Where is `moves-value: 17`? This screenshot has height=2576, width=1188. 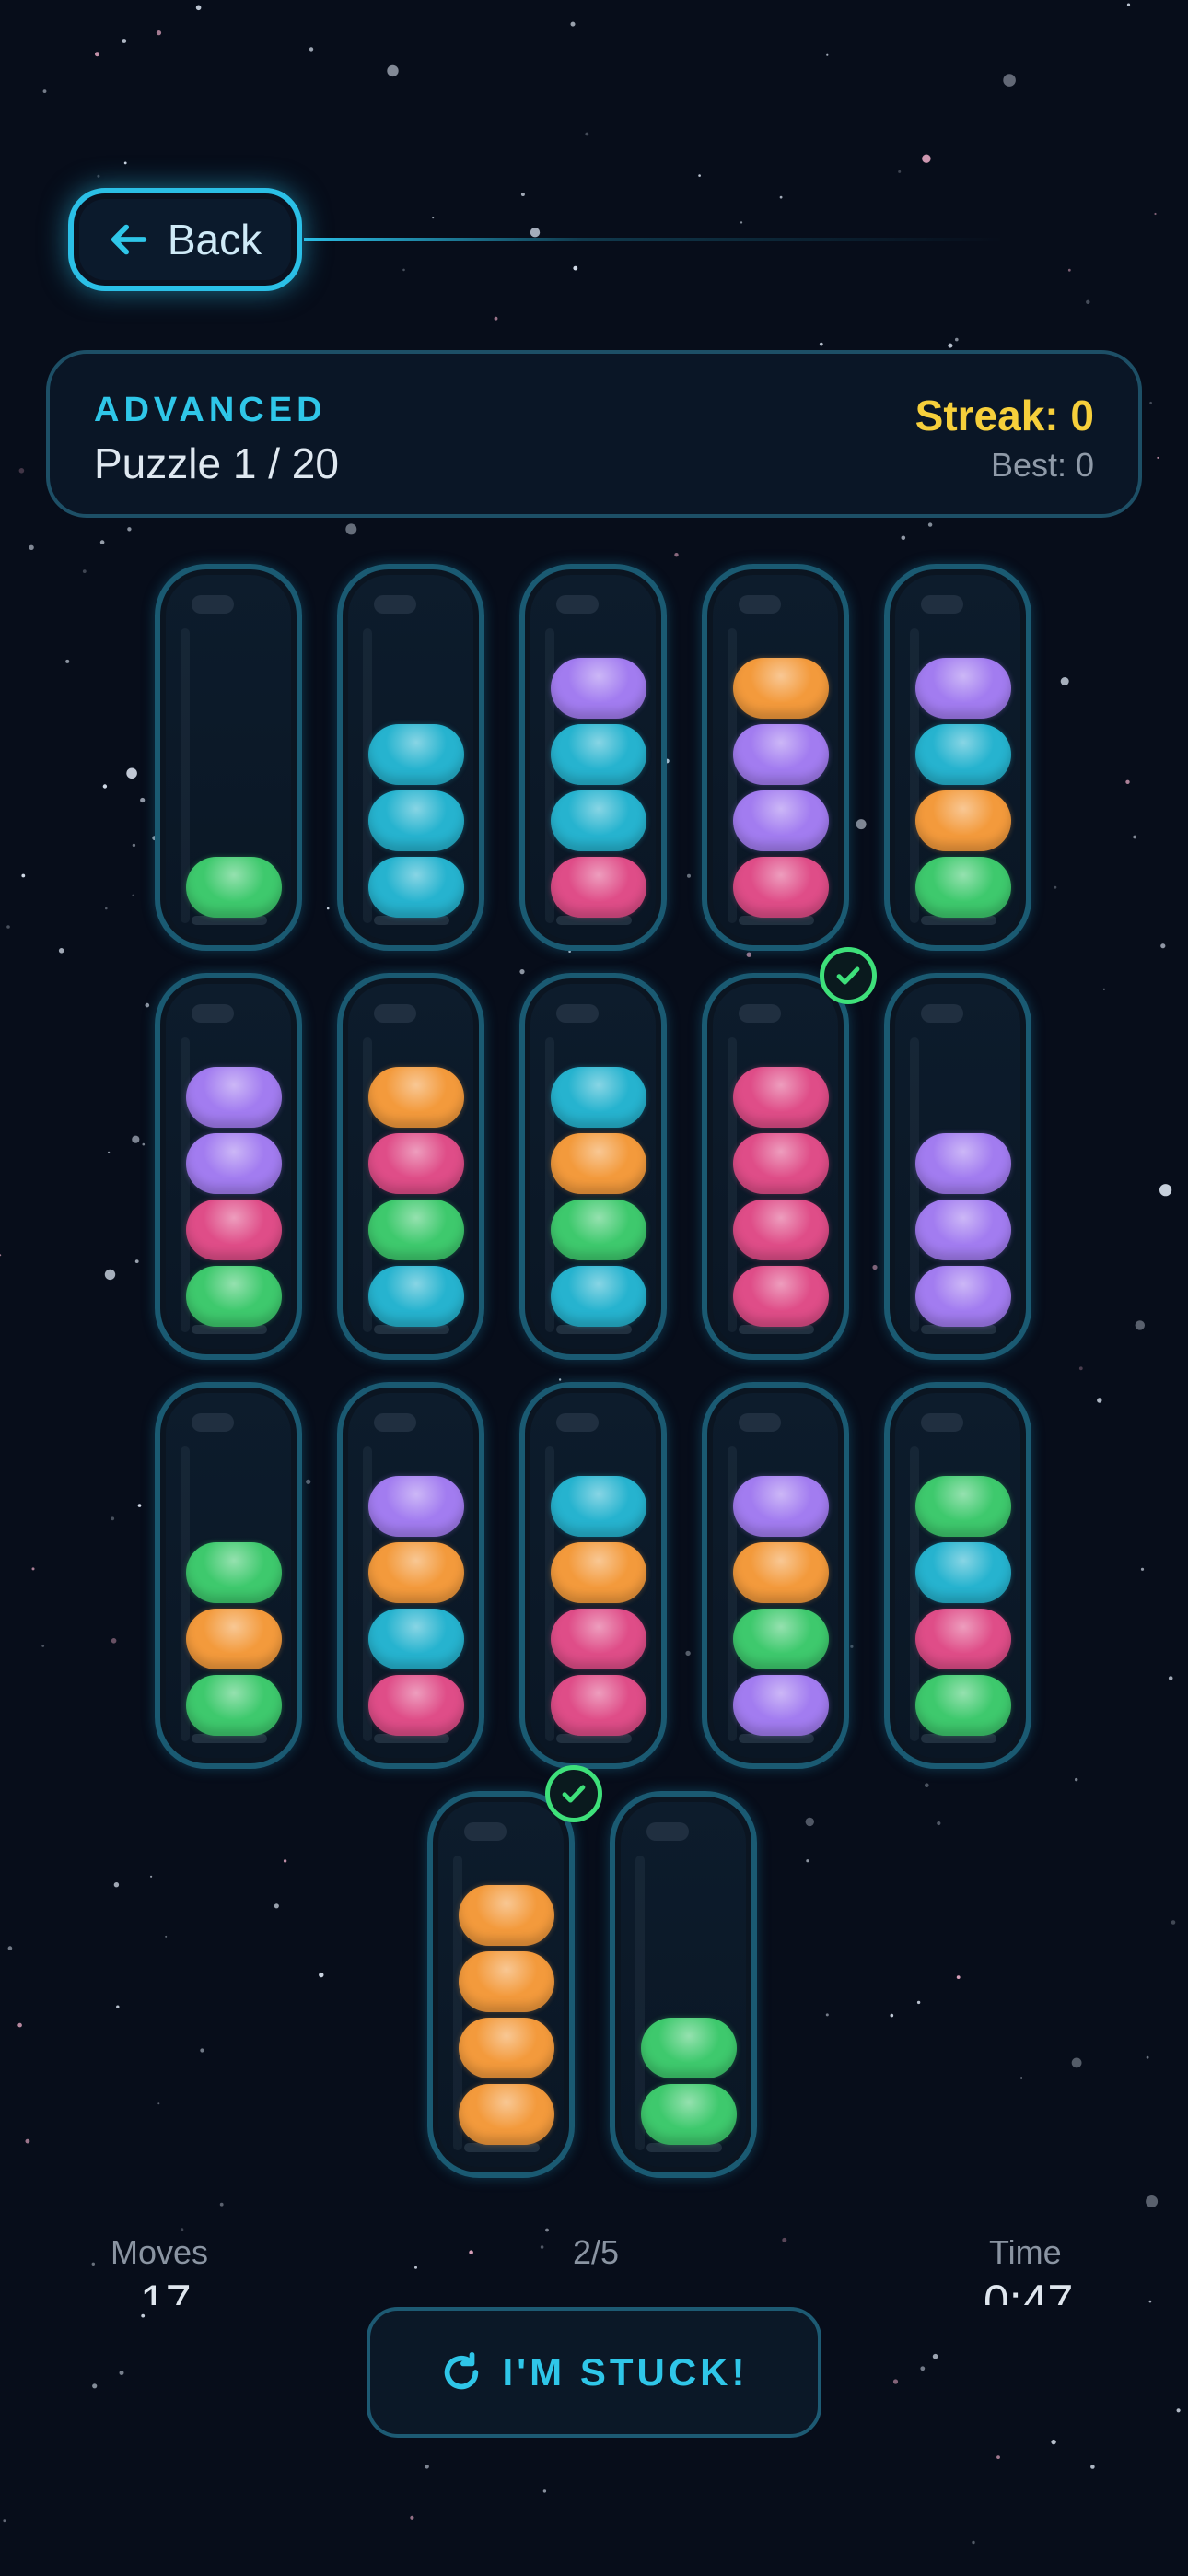
moves-value: 17 is located at coordinates (166, 2290).